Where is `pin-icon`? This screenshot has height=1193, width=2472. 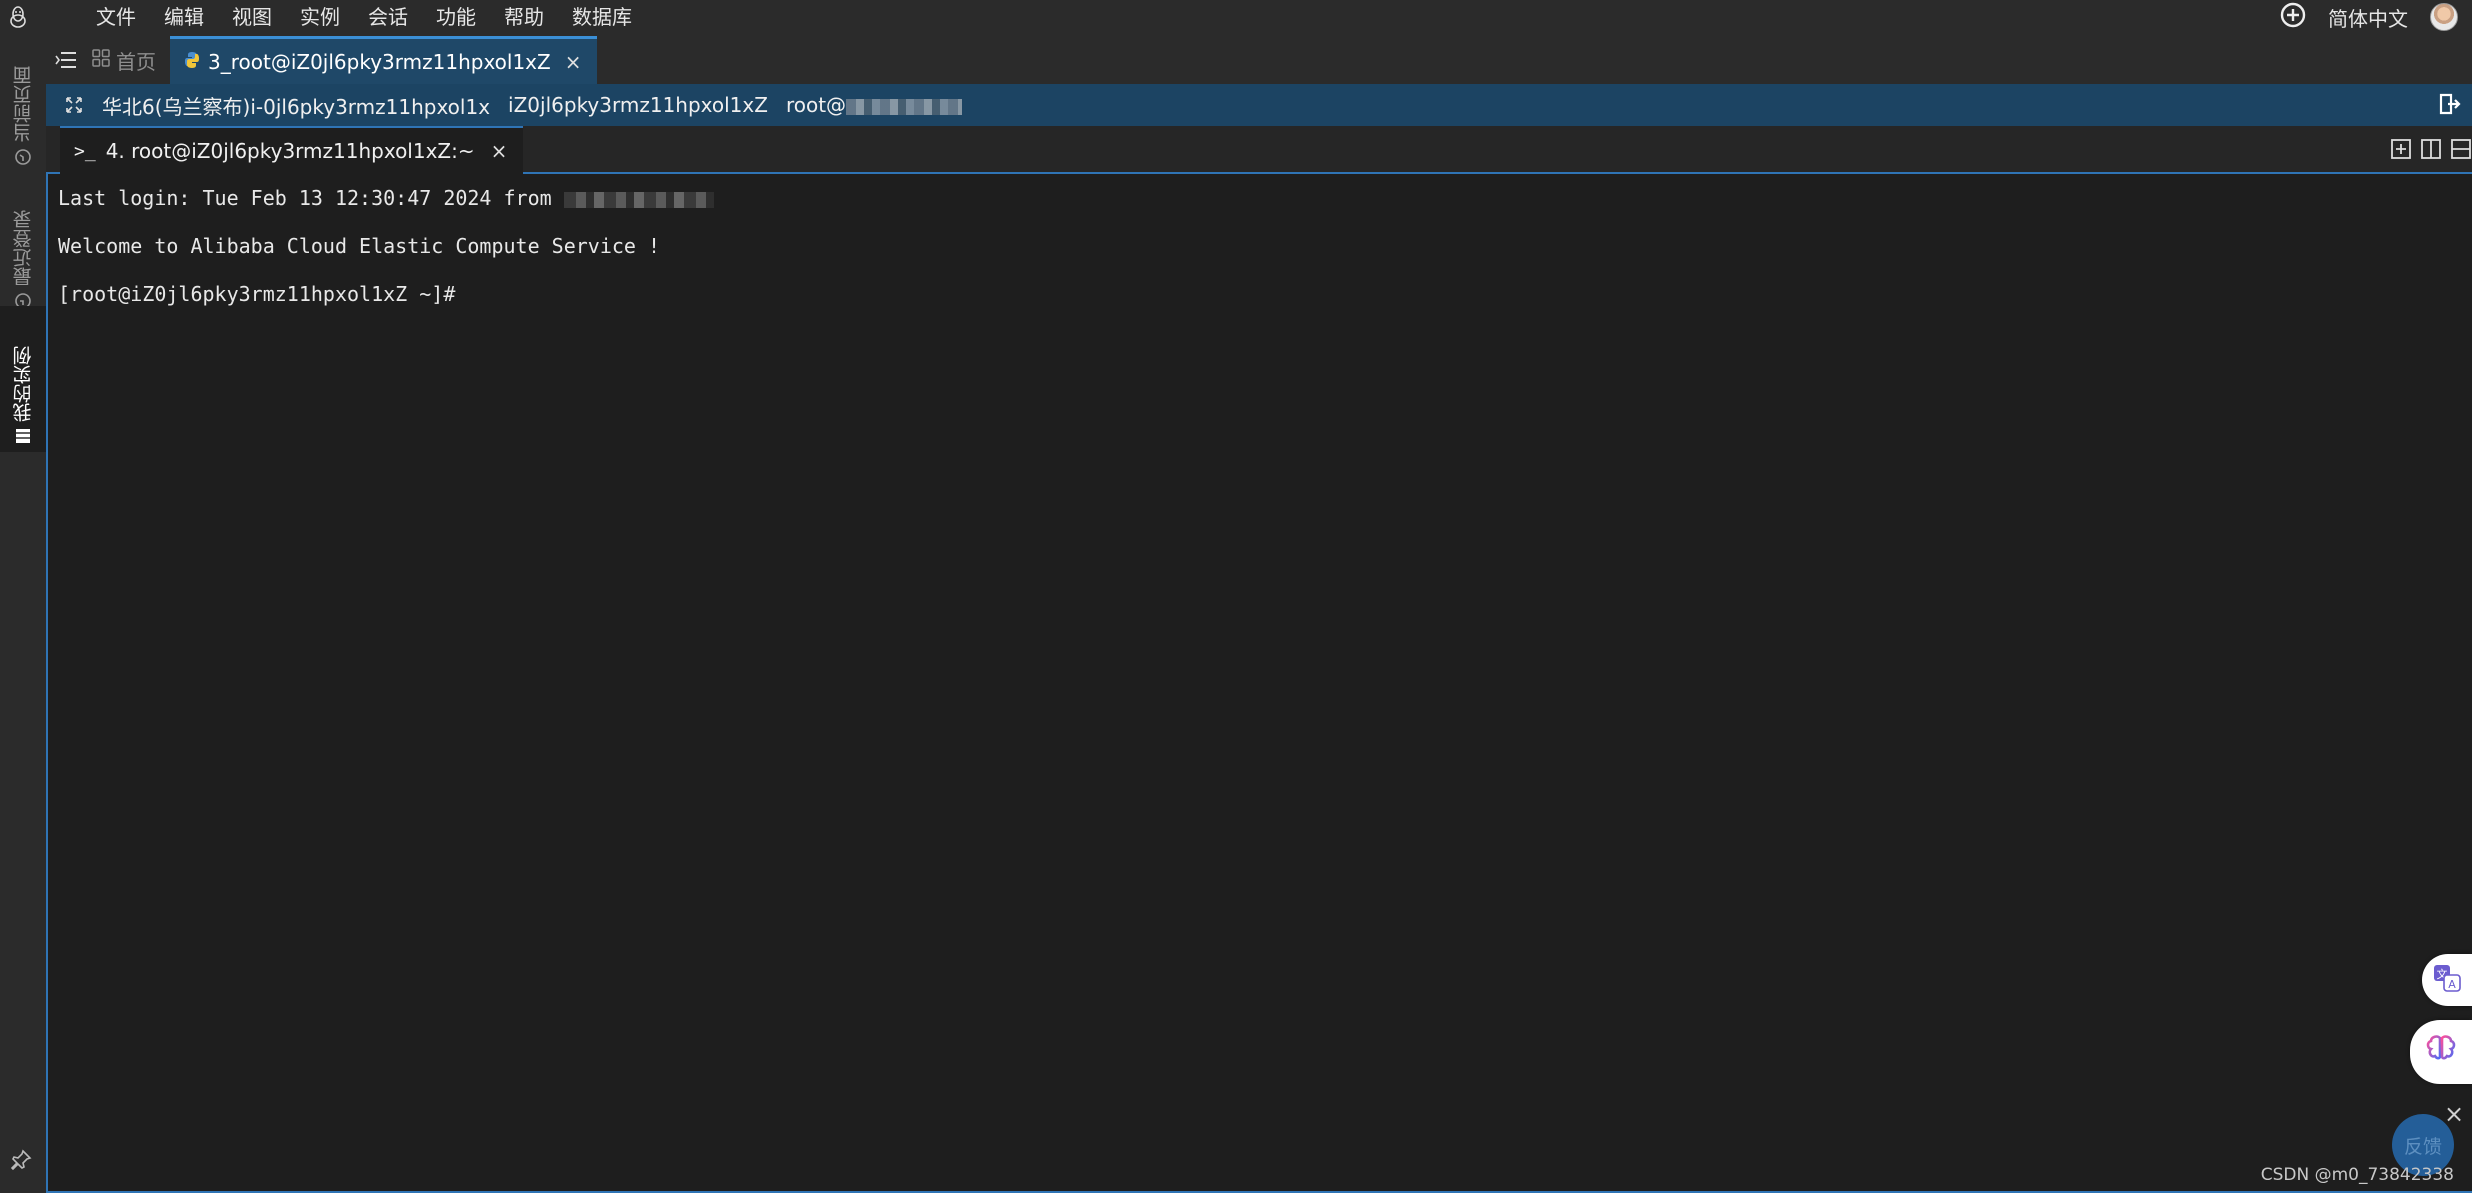 pin-icon is located at coordinates (21, 1162).